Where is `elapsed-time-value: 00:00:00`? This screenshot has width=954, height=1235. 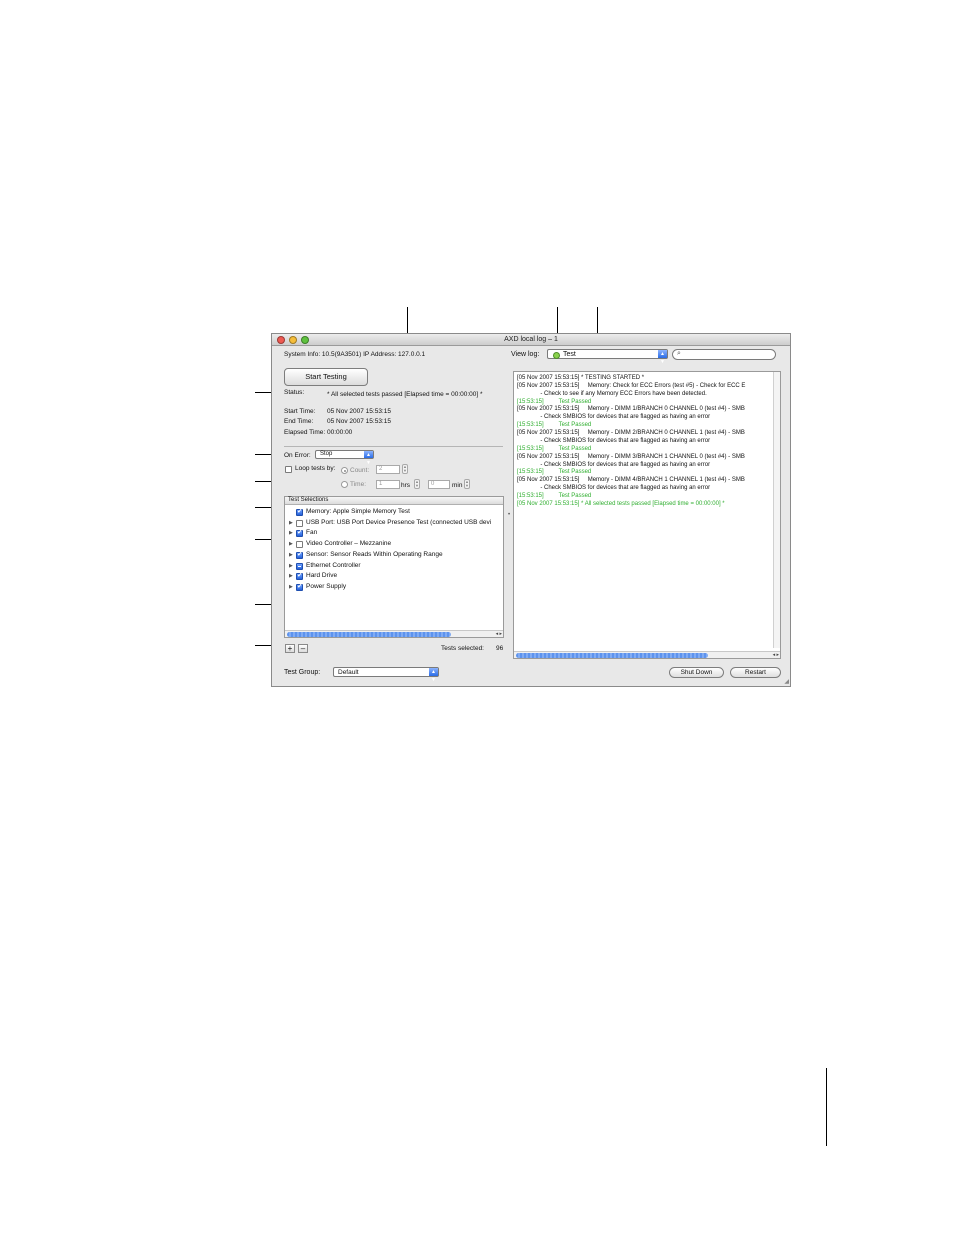 elapsed-time-value: 00:00:00 is located at coordinates (340, 432).